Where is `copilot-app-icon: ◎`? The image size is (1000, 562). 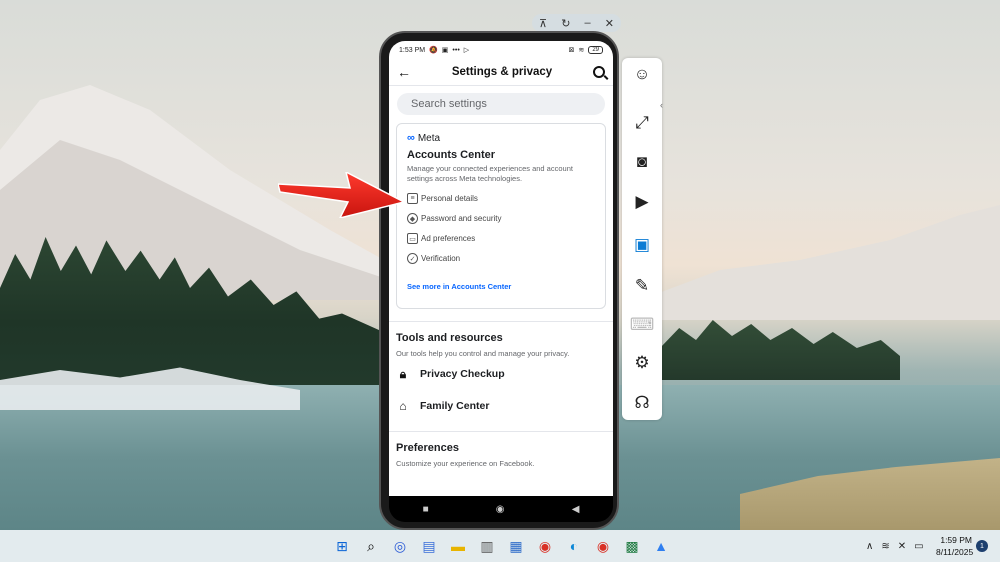 copilot-app-icon: ◎ is located at coordinates (400, 546).